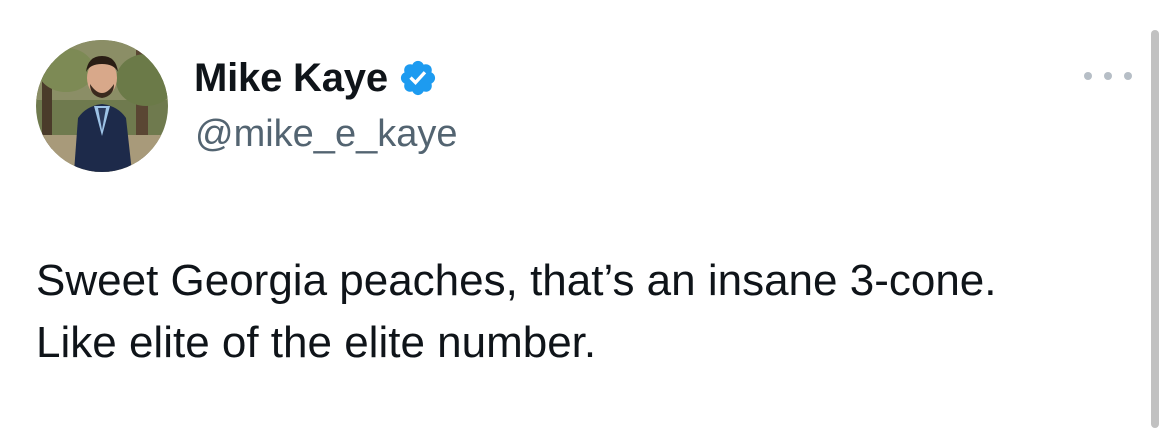 Image resolution: width=1170 pixels, height=428 pixels. I want to click on avatar-photo, so click(102, 106).